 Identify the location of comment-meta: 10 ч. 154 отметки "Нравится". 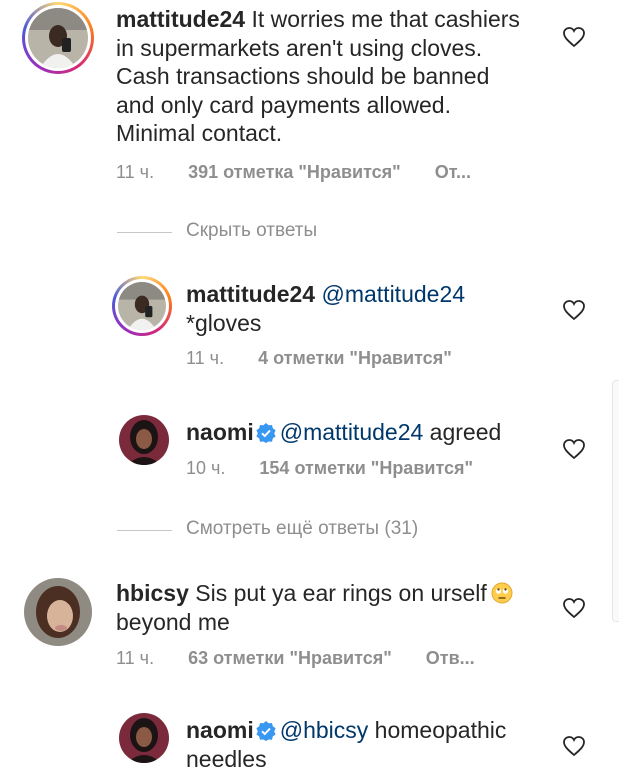
(329, 468).